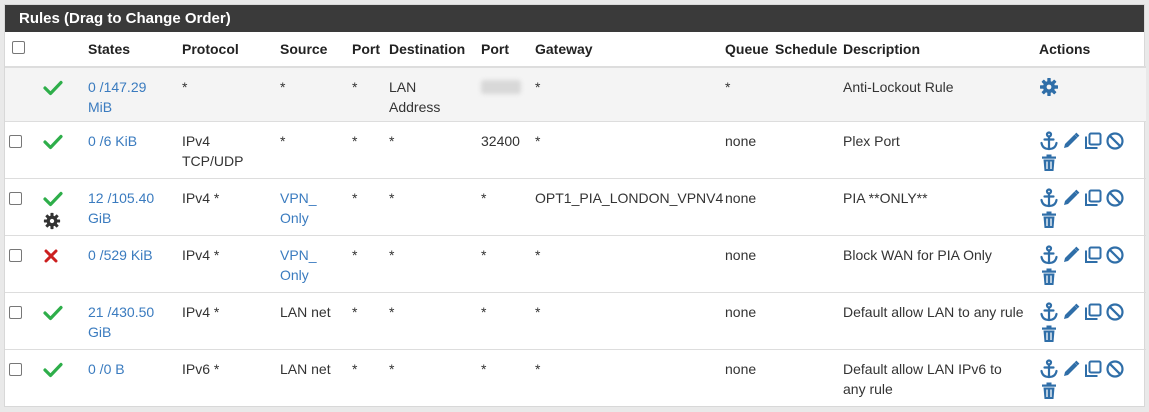  I want to click on col-states: States, so click(131, 50).